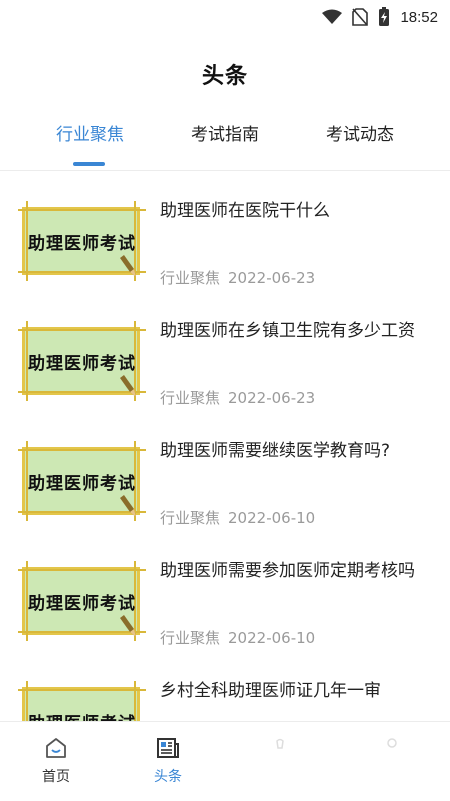 Image resolution: width=450 pixels, height=801 pixels. What do you see at coordinates (287, 571) in the screenshot?
I see `article-title: 助理医师需要参加医师定期考核吗` at bounding box center [287, 571].